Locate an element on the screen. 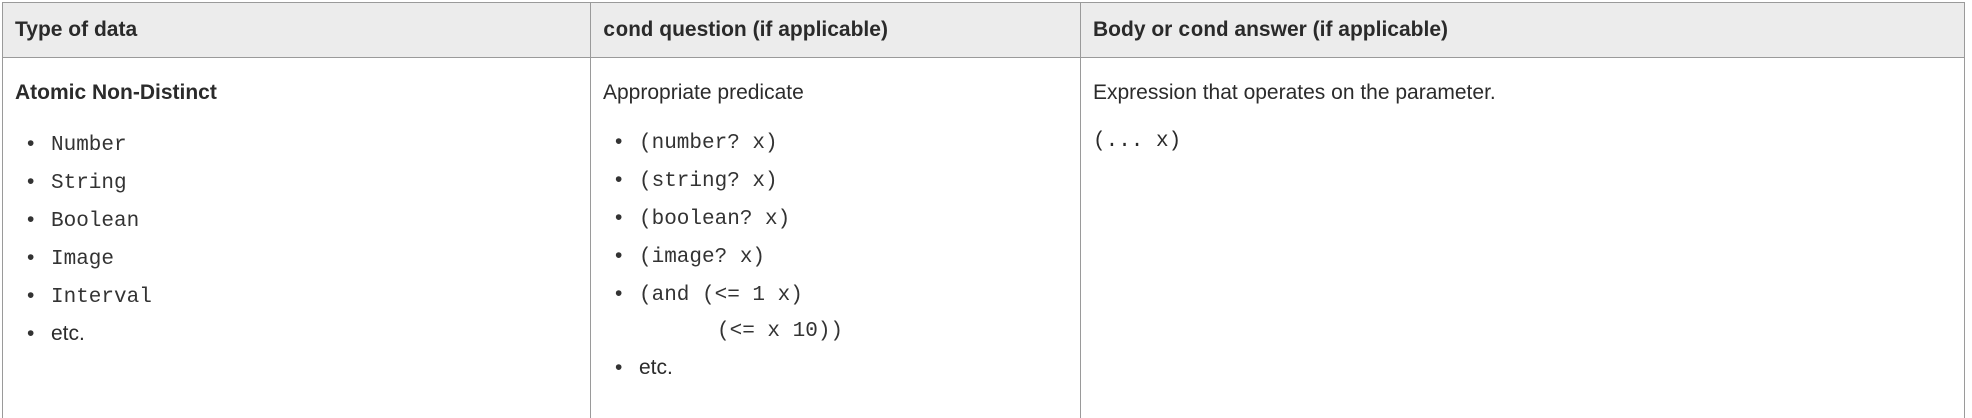  predicate-number: (number? x) is located at coordinates (708, 143).